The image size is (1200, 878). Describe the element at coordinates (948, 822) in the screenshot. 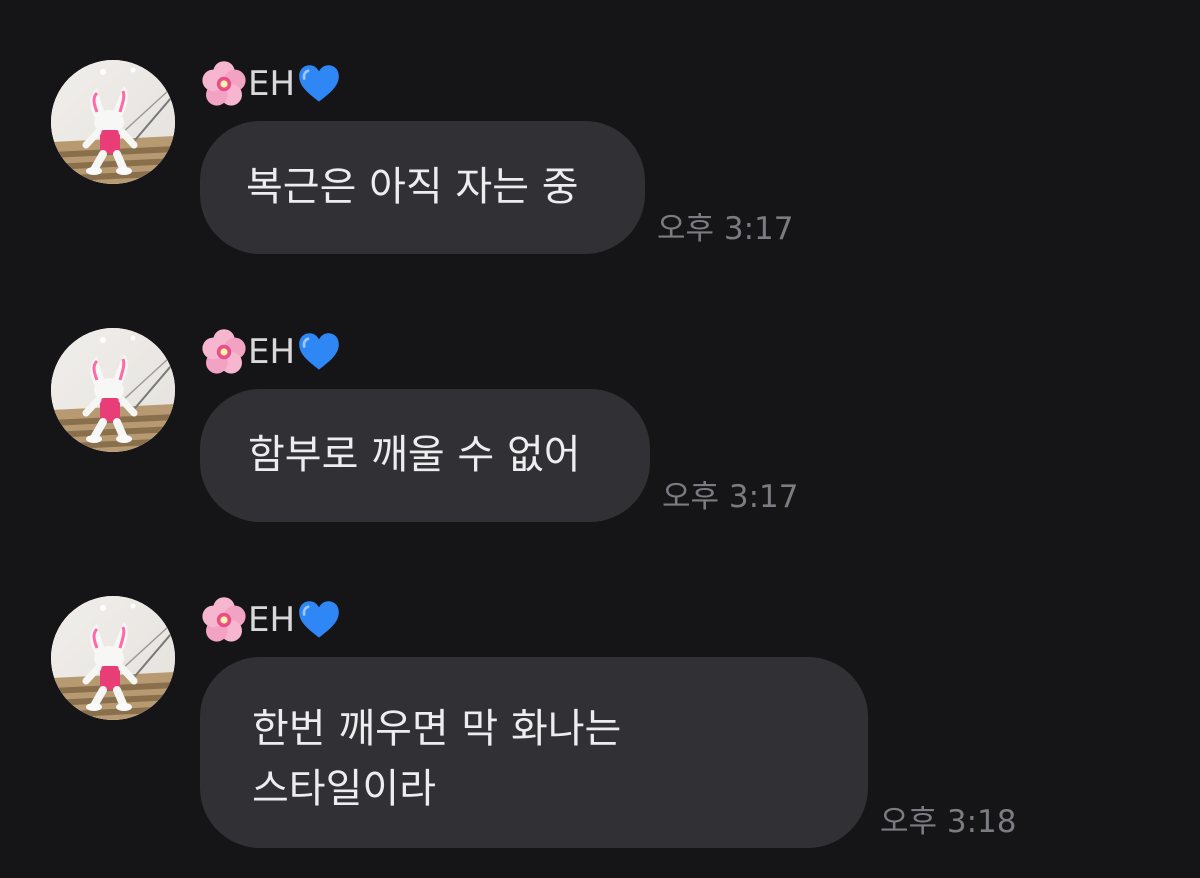

I see `message-timestamp: 오후 3:18` at that location.